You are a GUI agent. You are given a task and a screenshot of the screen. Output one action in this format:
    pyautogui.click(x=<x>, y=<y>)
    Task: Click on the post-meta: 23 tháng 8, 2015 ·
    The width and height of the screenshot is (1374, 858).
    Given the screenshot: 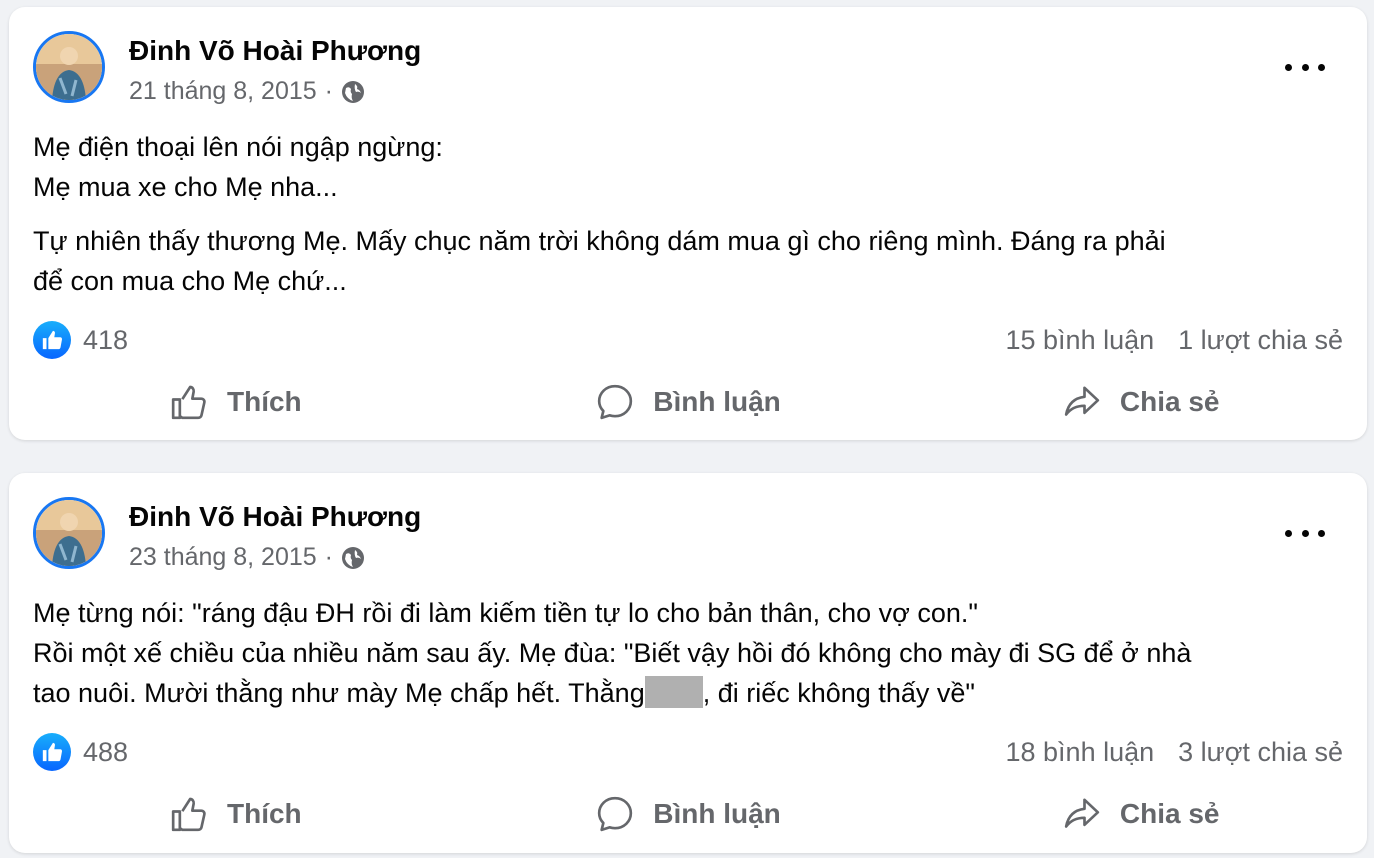 What is the action you would take?
    pyautogui.click(x=247, y=557)
    